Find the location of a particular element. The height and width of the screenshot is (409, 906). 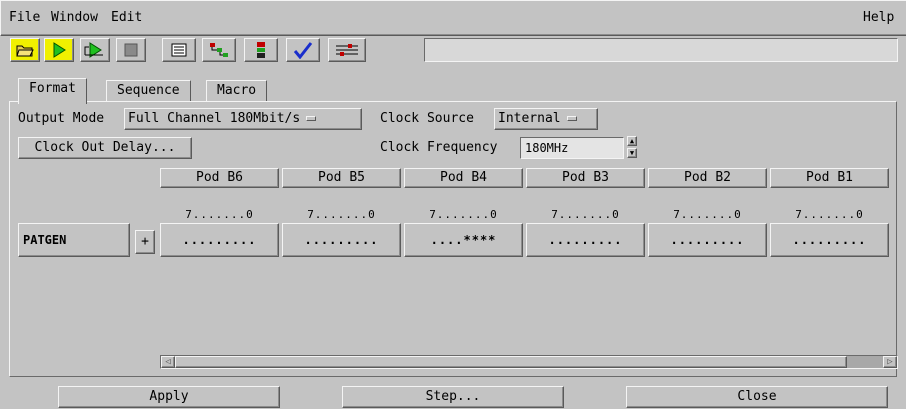

frequency-up-icon: ▲ is located at coordinates (632, 141).